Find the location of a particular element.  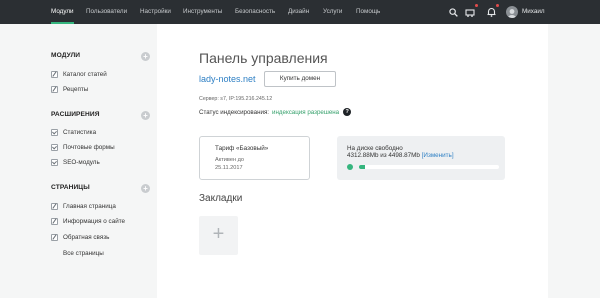

sidebar-item-label: Статистика is located at coordinates (80, 132).